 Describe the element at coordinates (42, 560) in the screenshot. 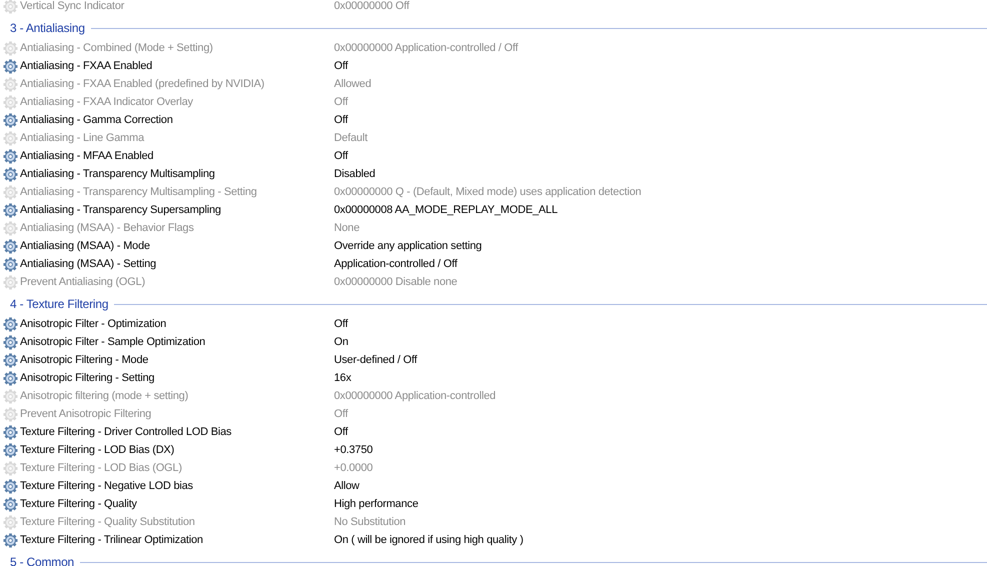

I see `group-header: 5 - Common` at that location.